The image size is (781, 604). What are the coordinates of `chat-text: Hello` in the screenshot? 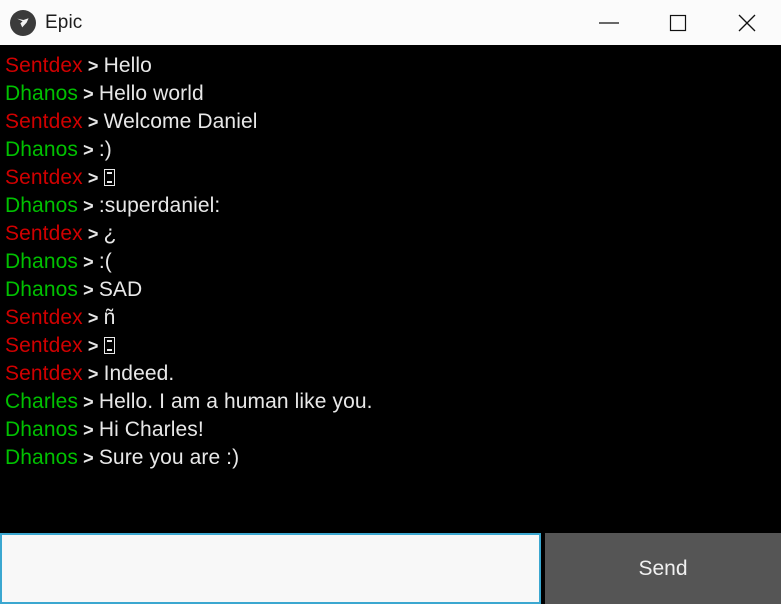 It's located at (127, 65).